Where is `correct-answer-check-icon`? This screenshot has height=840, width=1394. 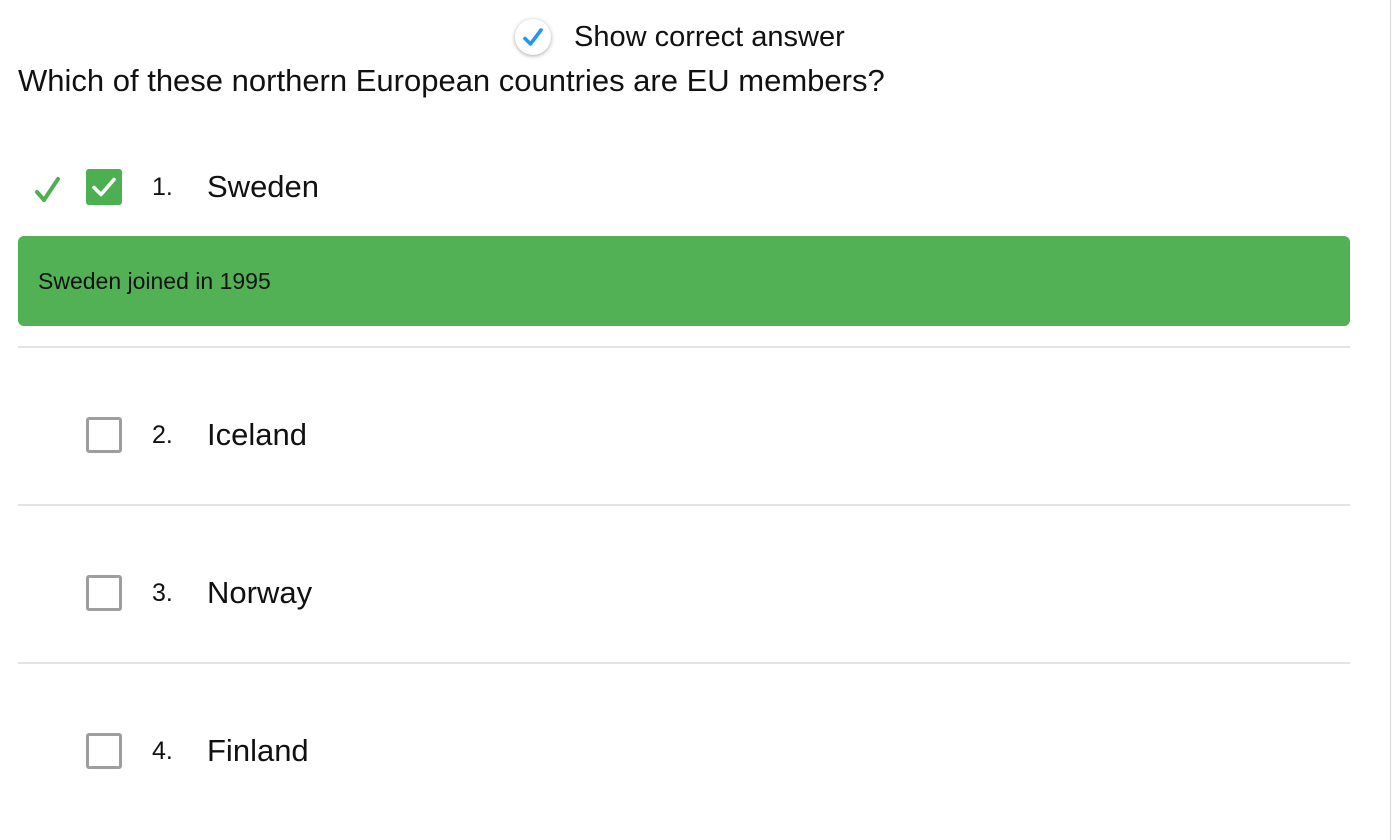
correct-answer-check-icon is located at coordinates (47, 189).